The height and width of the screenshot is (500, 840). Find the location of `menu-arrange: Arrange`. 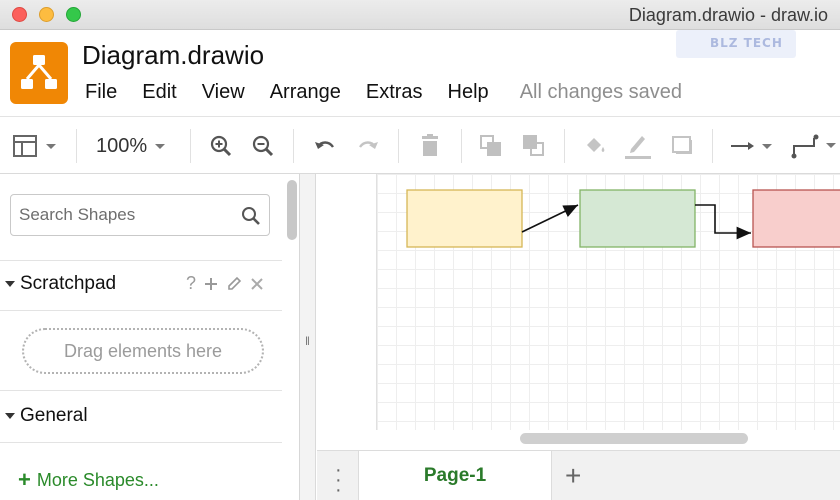

menu-arrange: Arrange is located at coordinates (305, 92).